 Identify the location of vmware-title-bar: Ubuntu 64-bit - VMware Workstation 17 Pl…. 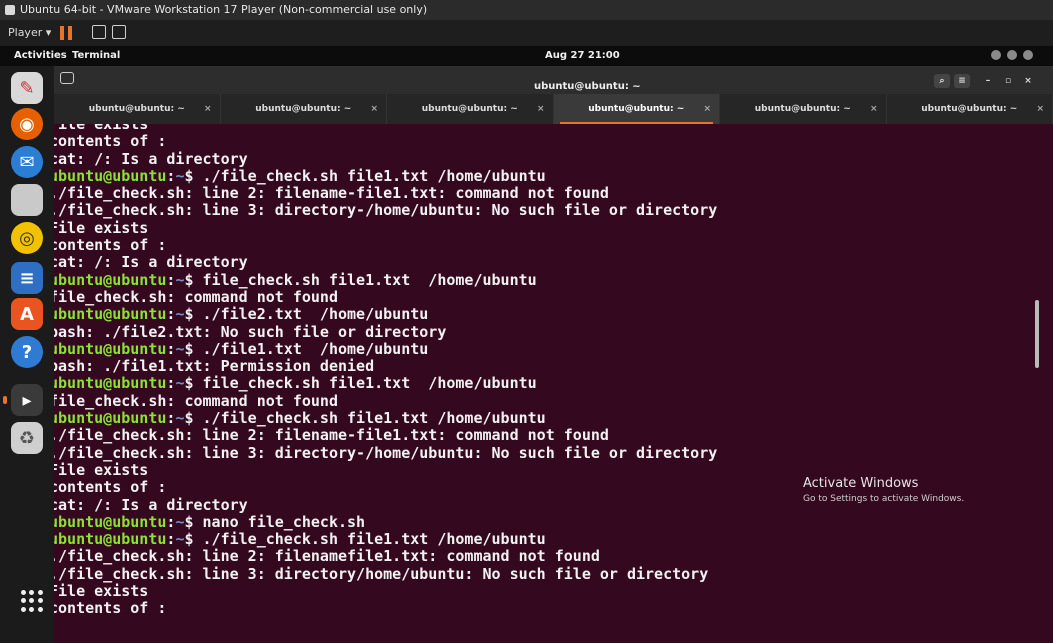
(526, 10).